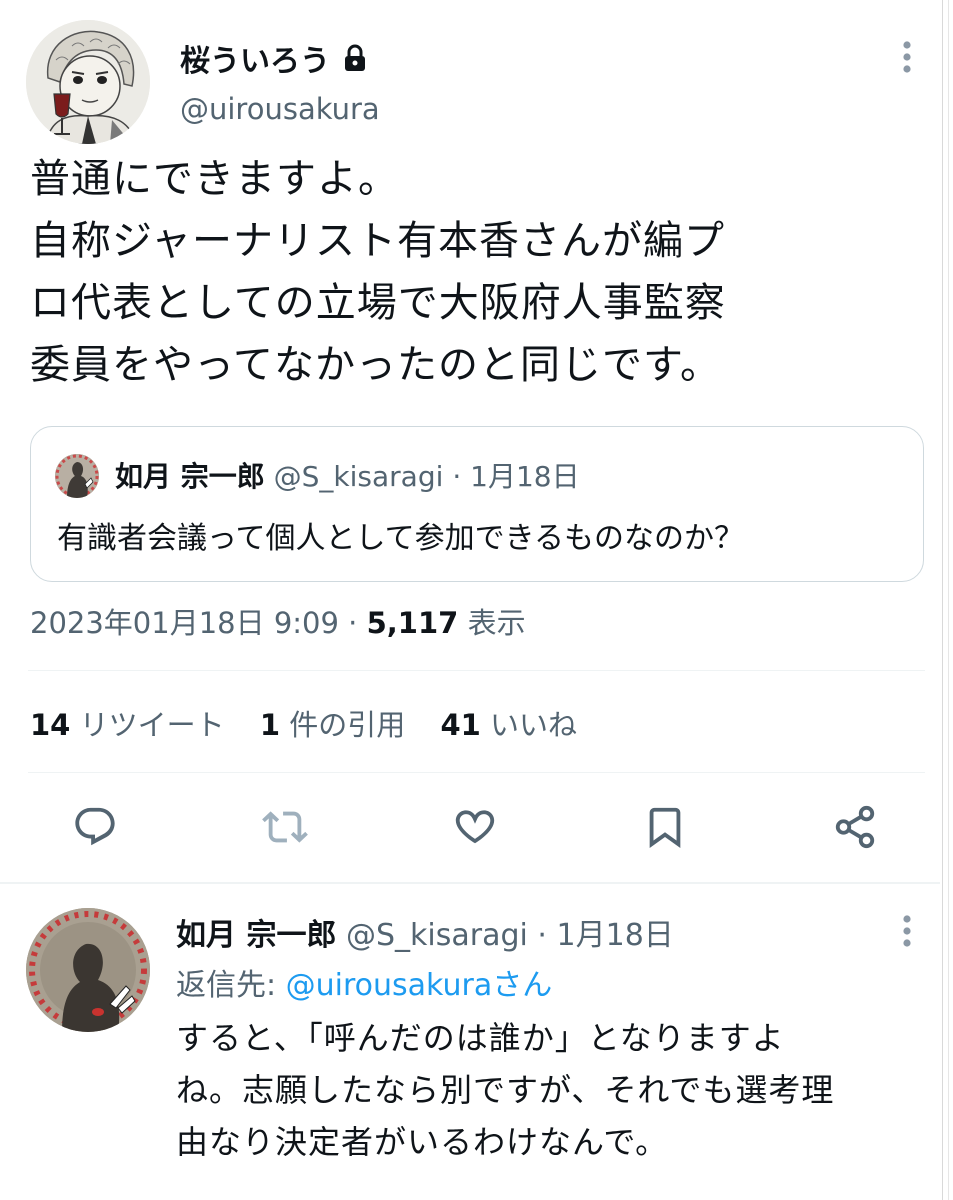 Image resolution: width=953 pixels, height=1200 pixels. I want to click on engagement-stats: 14 リツイート 1 件の引用 41 いいね, so click(316, 723).